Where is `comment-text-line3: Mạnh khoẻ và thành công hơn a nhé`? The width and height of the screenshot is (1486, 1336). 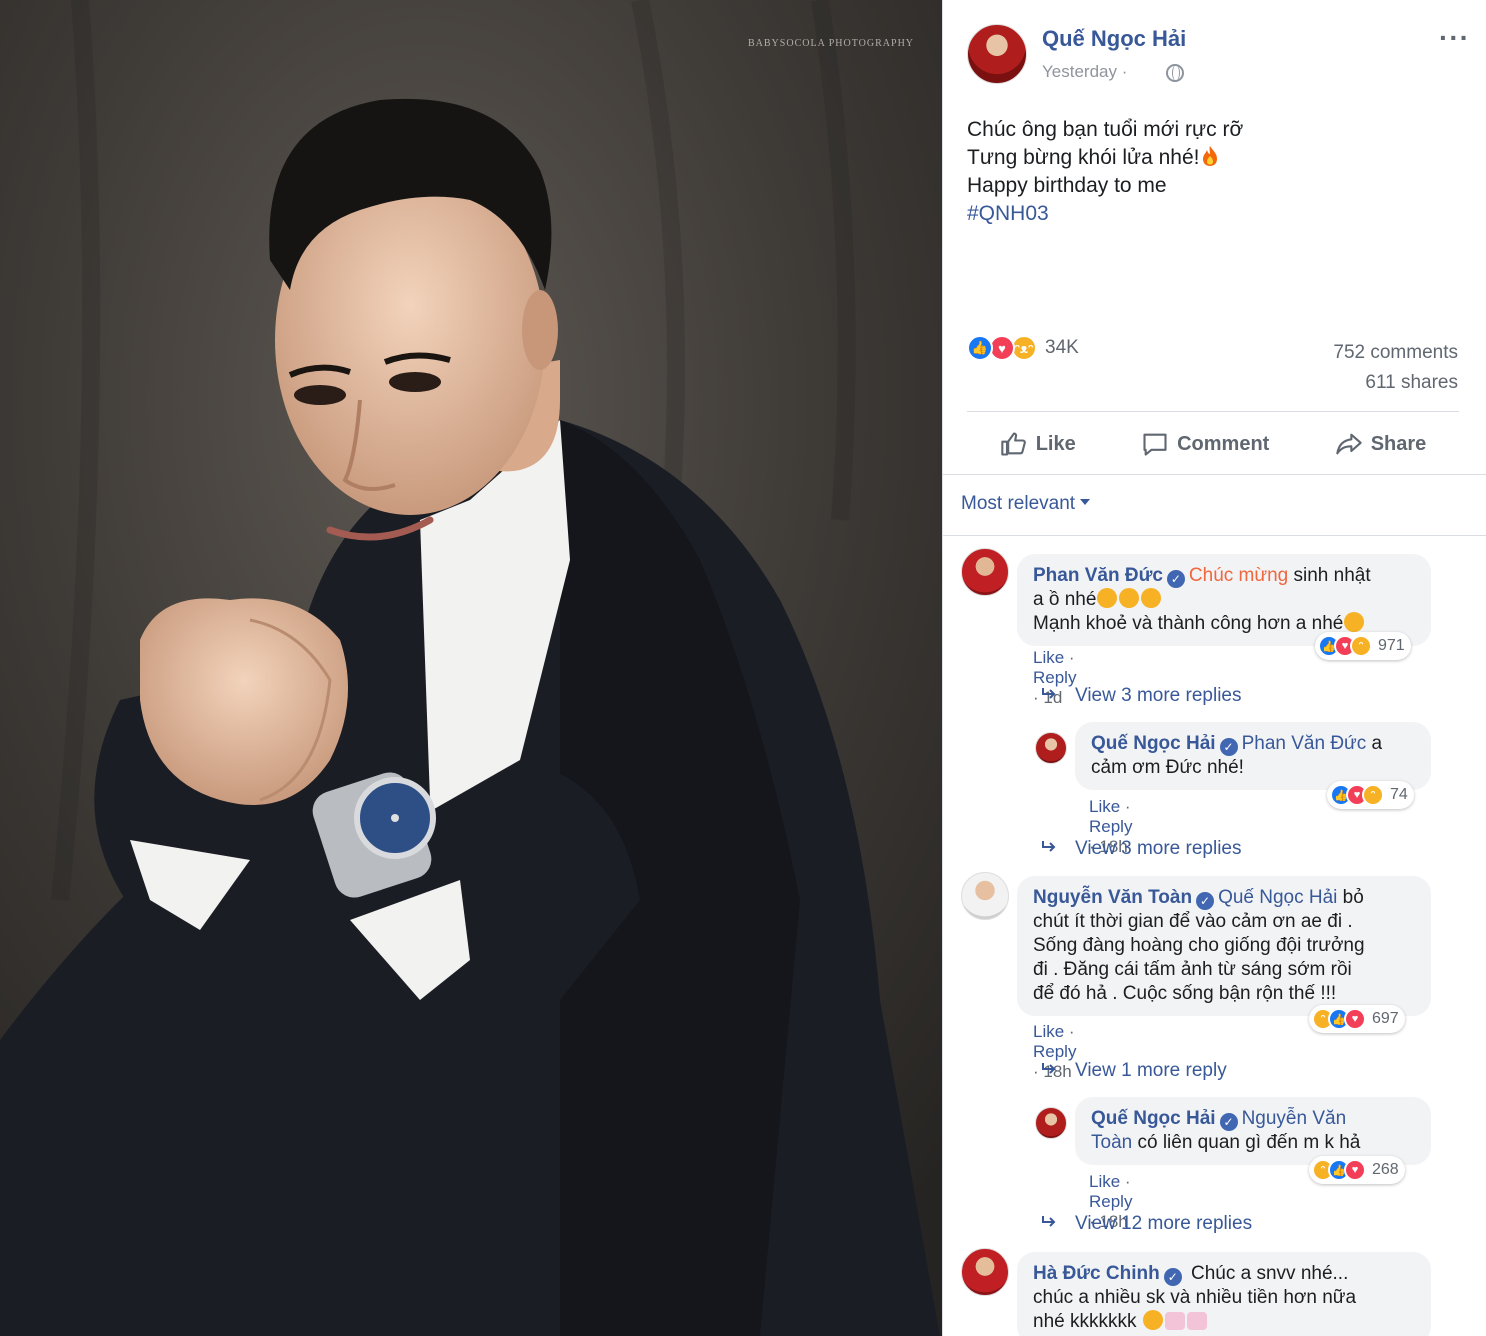
comment-text-line3: Mạnh khoẻ và thành công hơn a nhé is located at coordinates (1188, 623).